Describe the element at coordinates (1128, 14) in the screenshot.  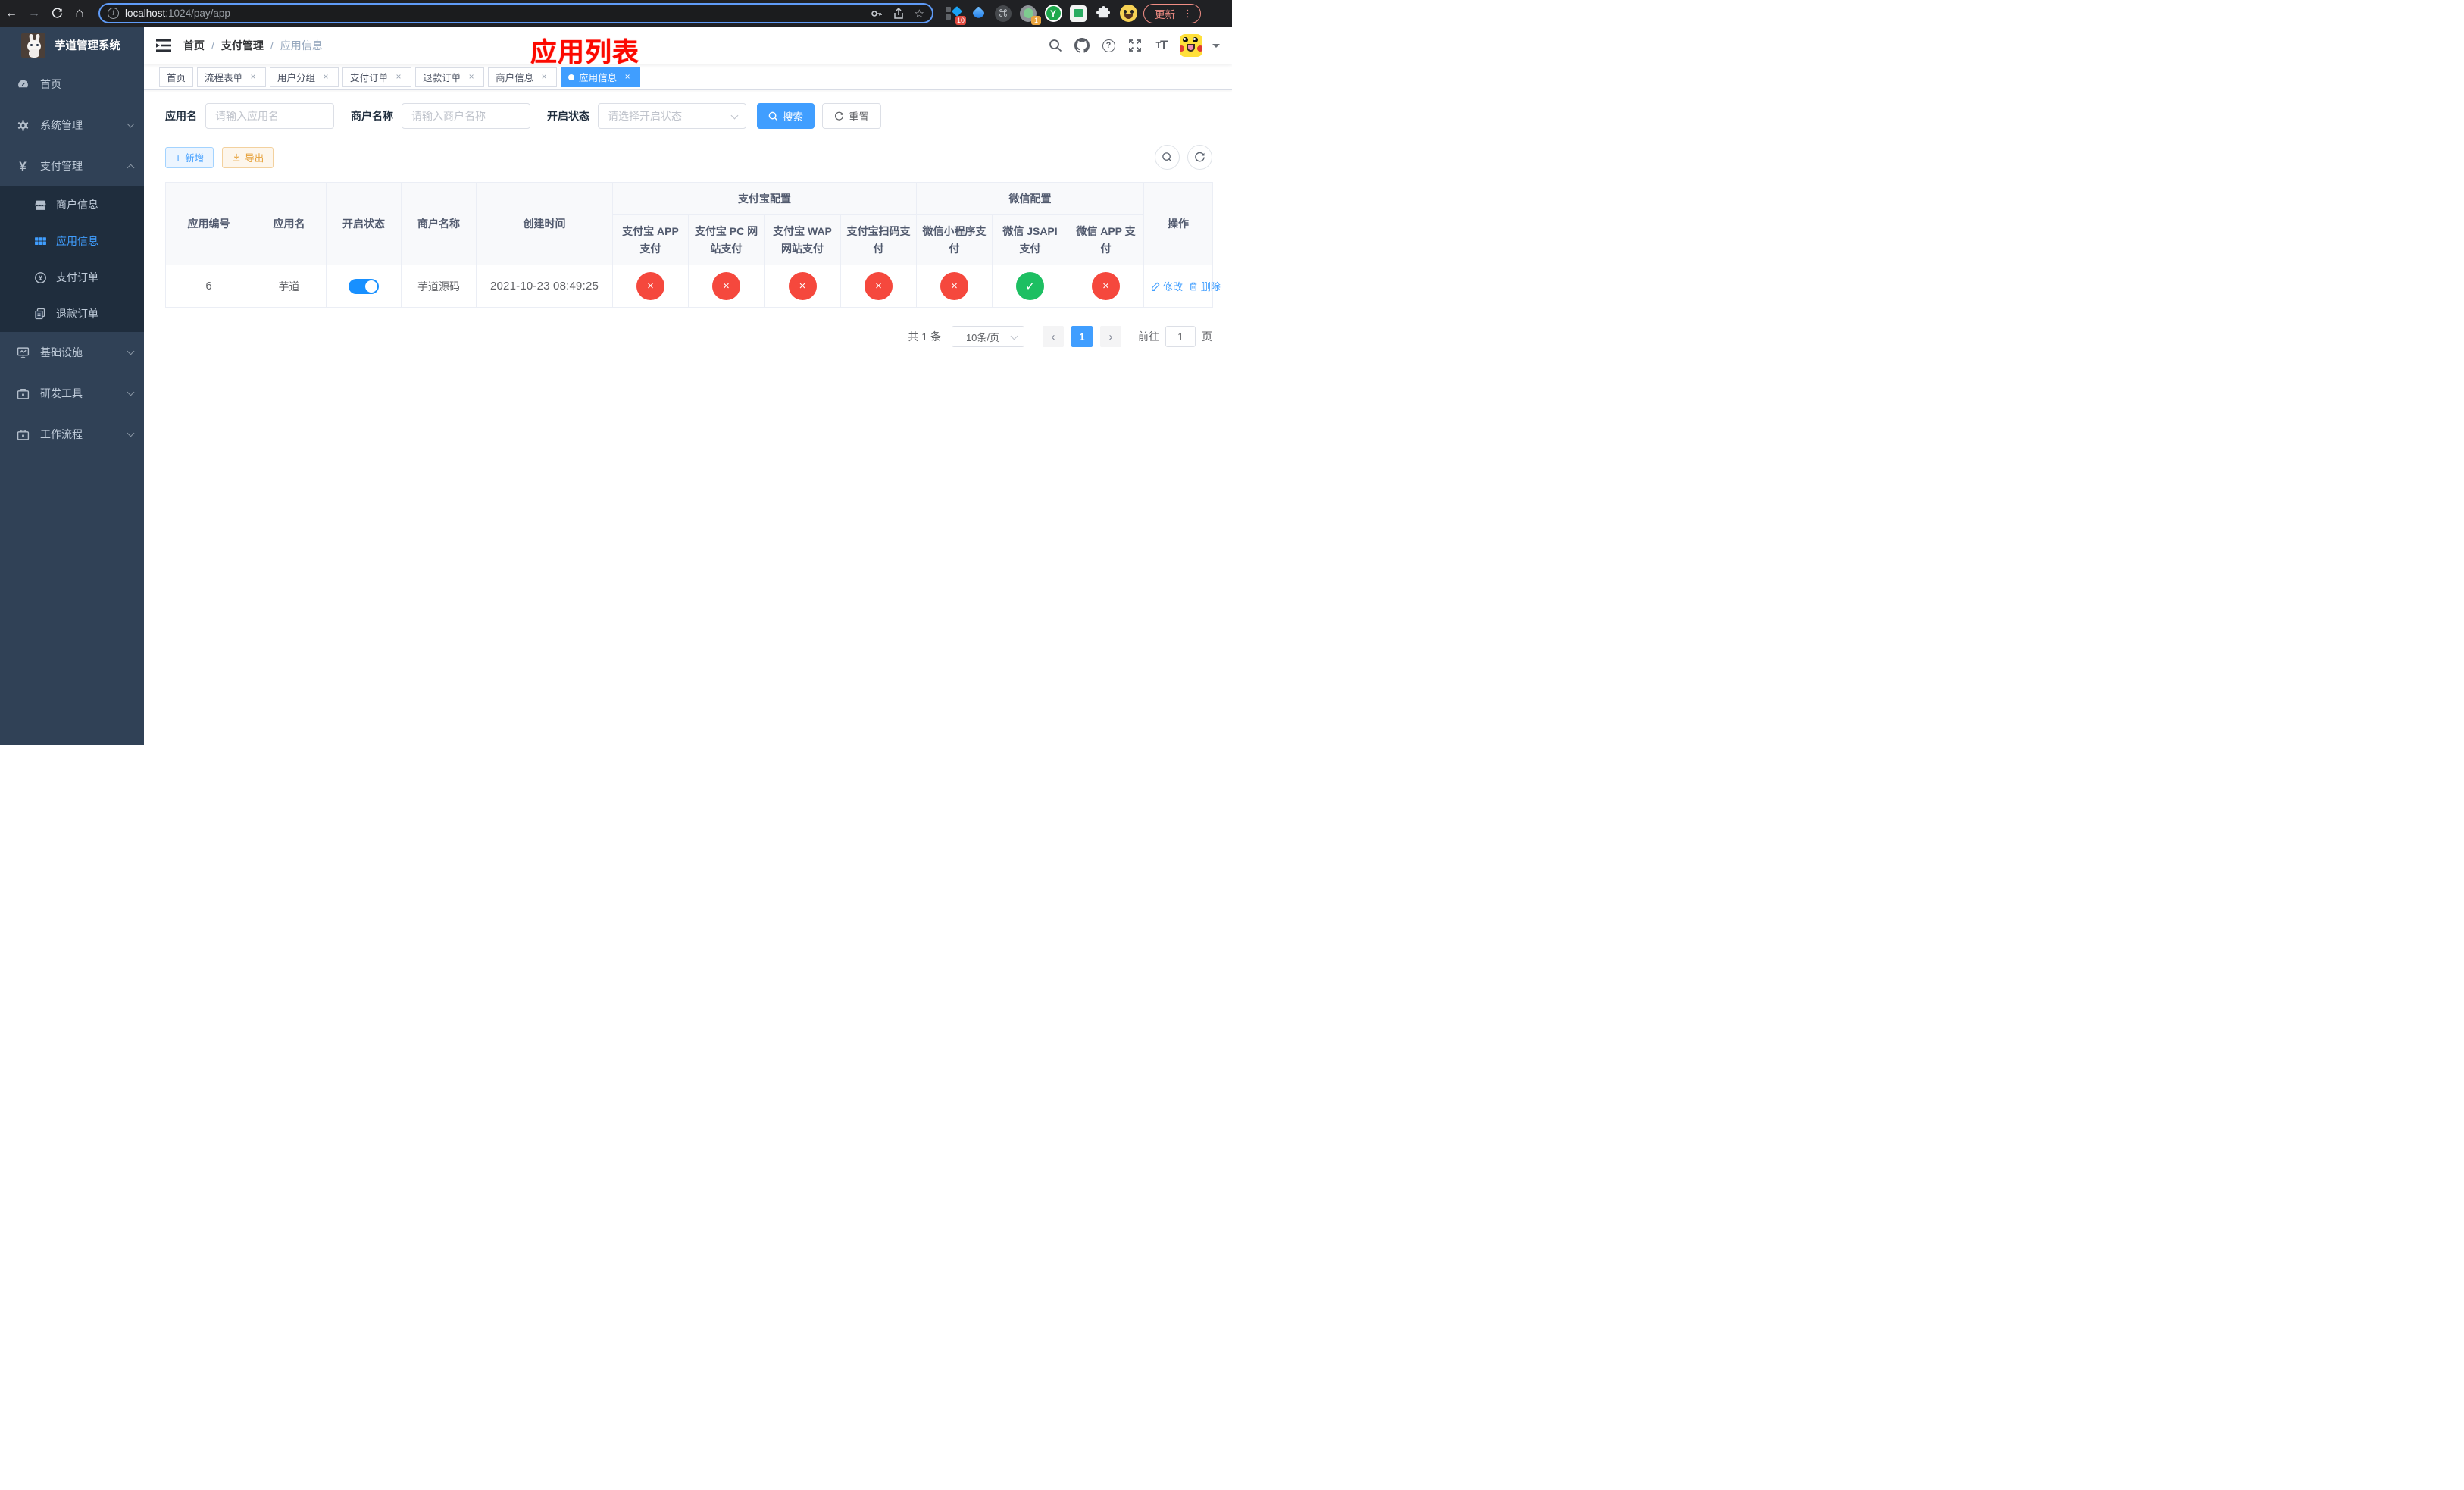
I see `extension-emoji-icon` at that location.